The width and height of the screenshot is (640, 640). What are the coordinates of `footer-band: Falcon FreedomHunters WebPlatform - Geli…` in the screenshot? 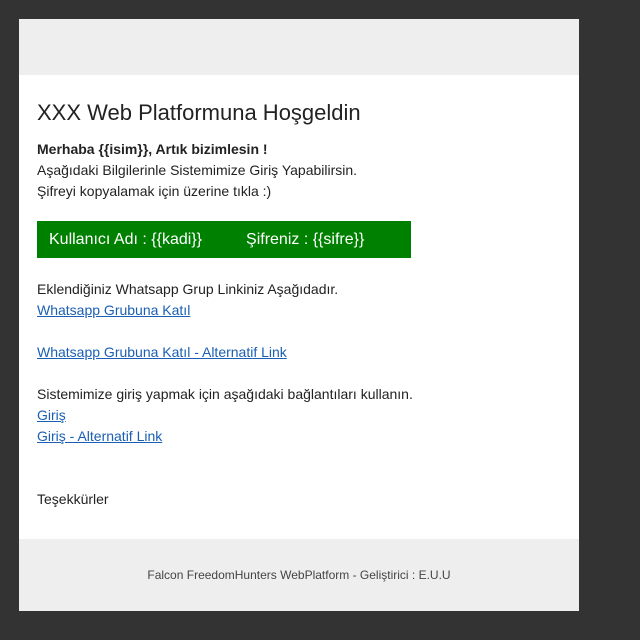 It's located at (299, 575).